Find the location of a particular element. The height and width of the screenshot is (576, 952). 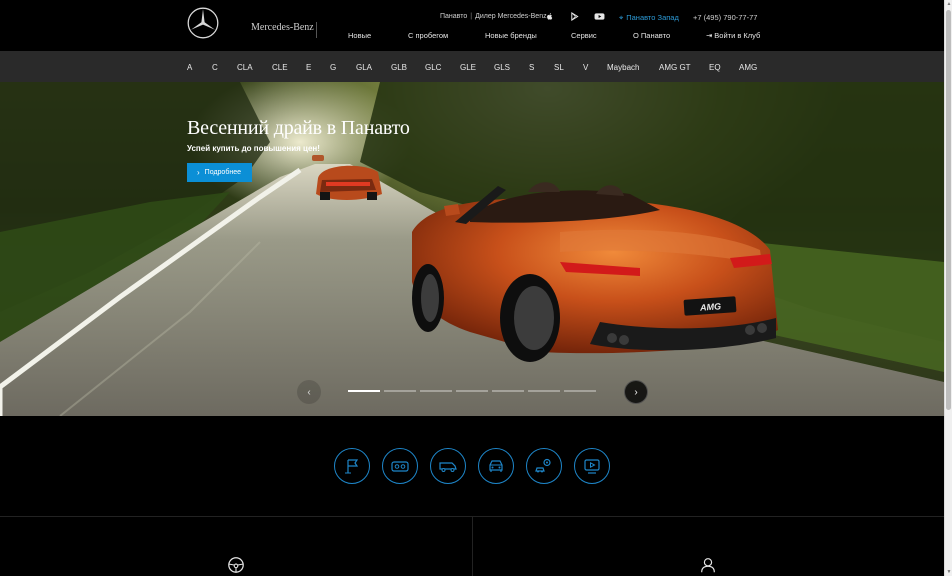

scroll-down-icon: ▼ is located at coordinates (949, 572).